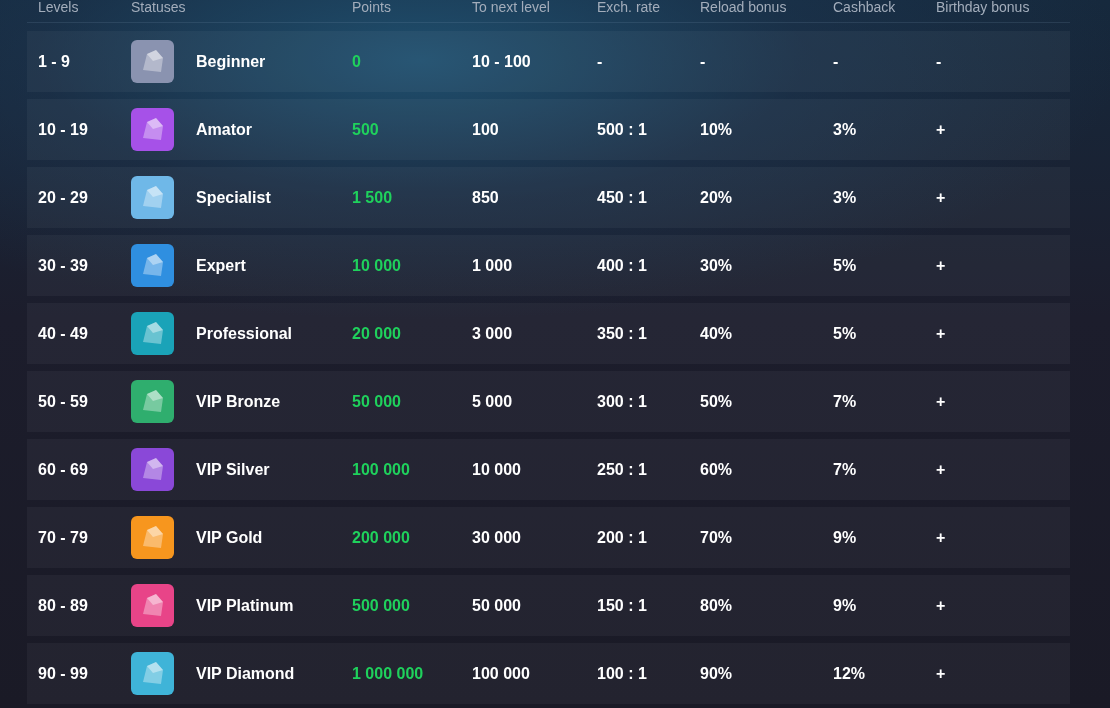 This screenshot has height=708, width=1110. I want to click on table-cell: 200 000, so click(381, 537).